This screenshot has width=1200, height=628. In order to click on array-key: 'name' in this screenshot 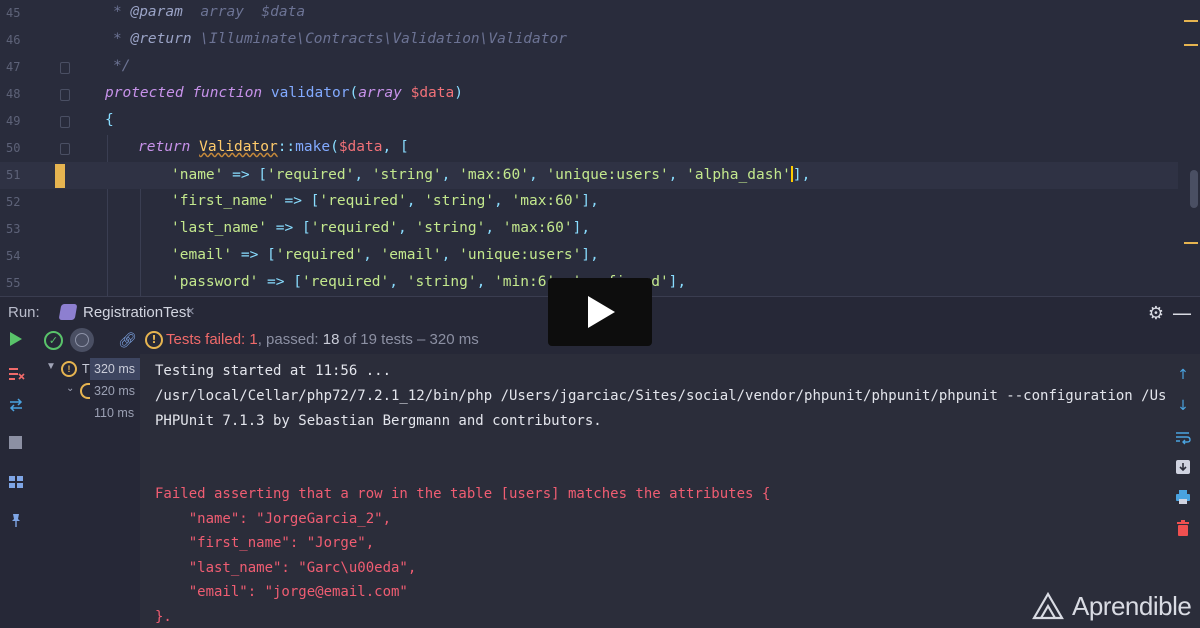, I will do `click(197, 175)`.